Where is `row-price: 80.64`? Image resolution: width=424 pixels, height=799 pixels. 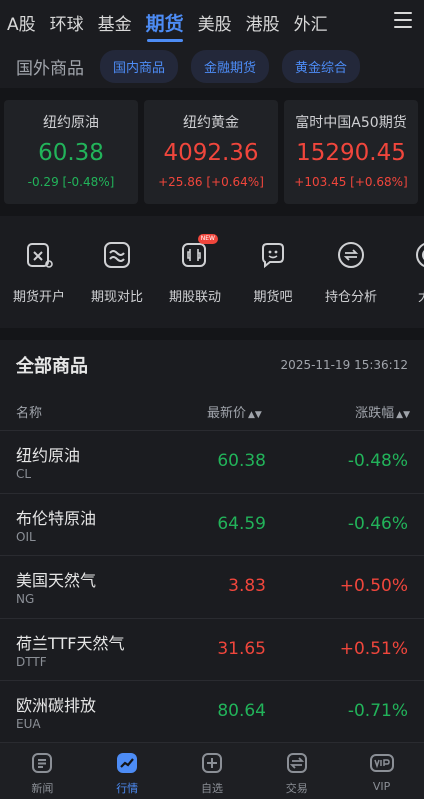
row-price: 80.64 is located at coordinates (241, 711).